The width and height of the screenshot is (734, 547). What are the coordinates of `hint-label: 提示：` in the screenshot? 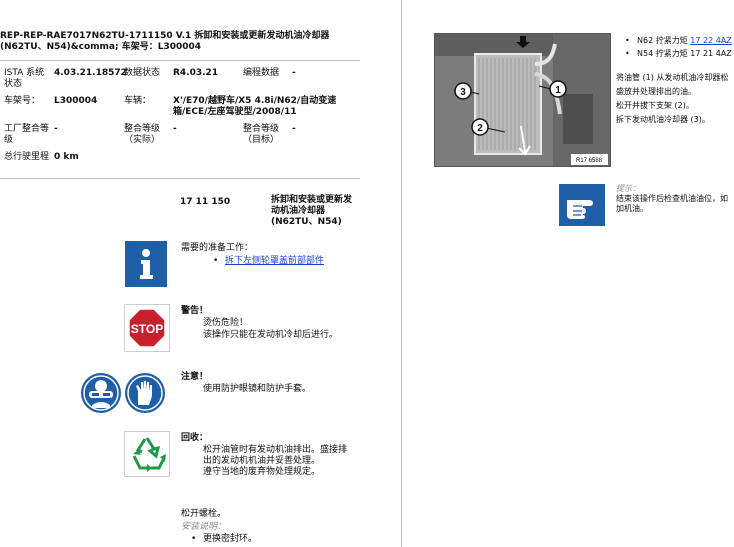 It's located at (628, 188).